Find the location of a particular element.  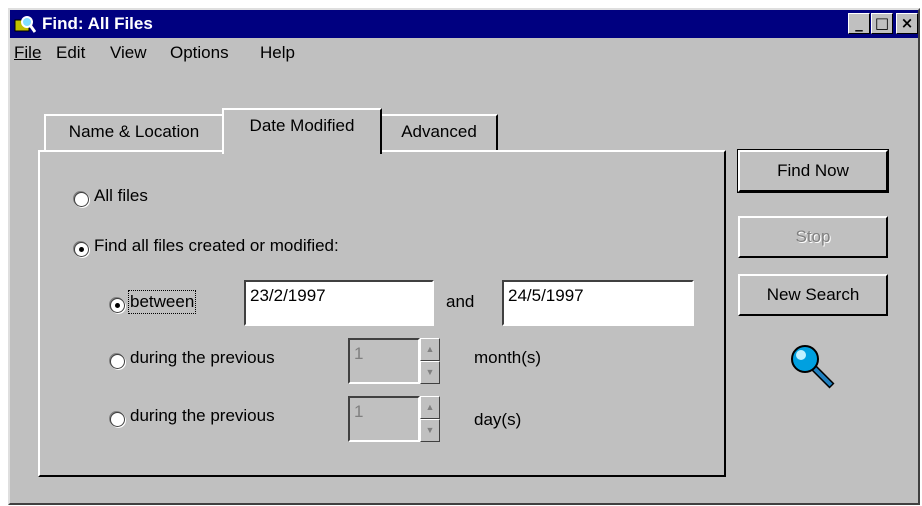

menu-help-label: Help is located at coordinates (277, 52).